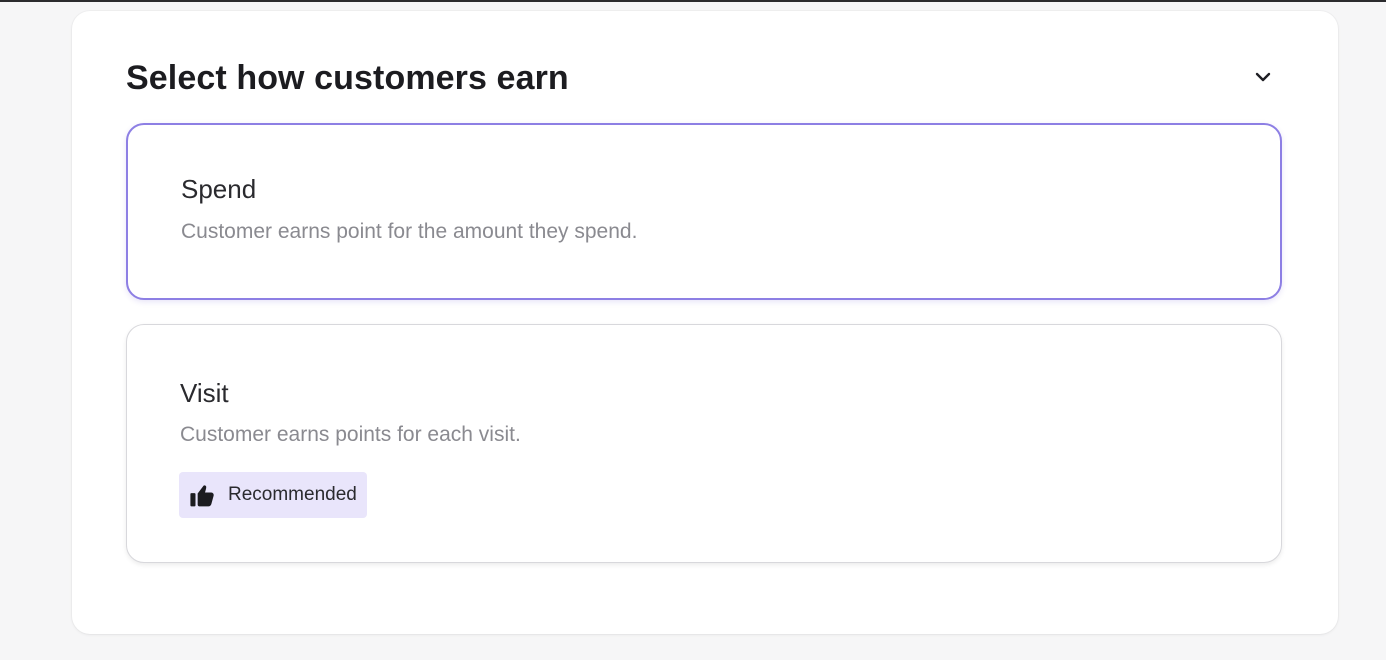 This screenshot has width=1386, height=660. I want to click on visit-option-title: Visit, so click(204, 393).